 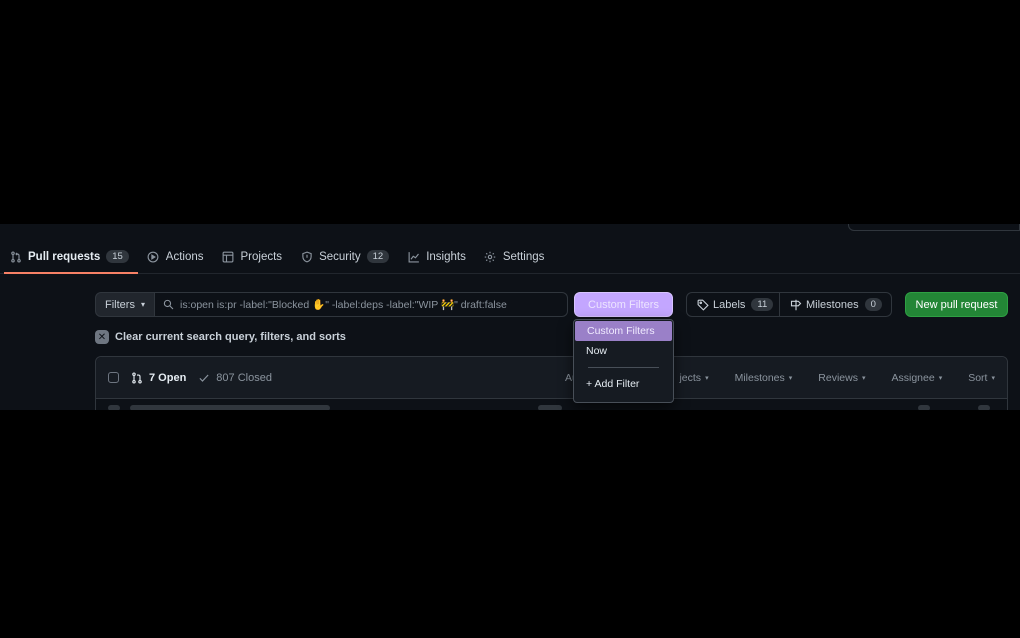 I want to click on select-all-checkbox, so click(x=113, y=377).